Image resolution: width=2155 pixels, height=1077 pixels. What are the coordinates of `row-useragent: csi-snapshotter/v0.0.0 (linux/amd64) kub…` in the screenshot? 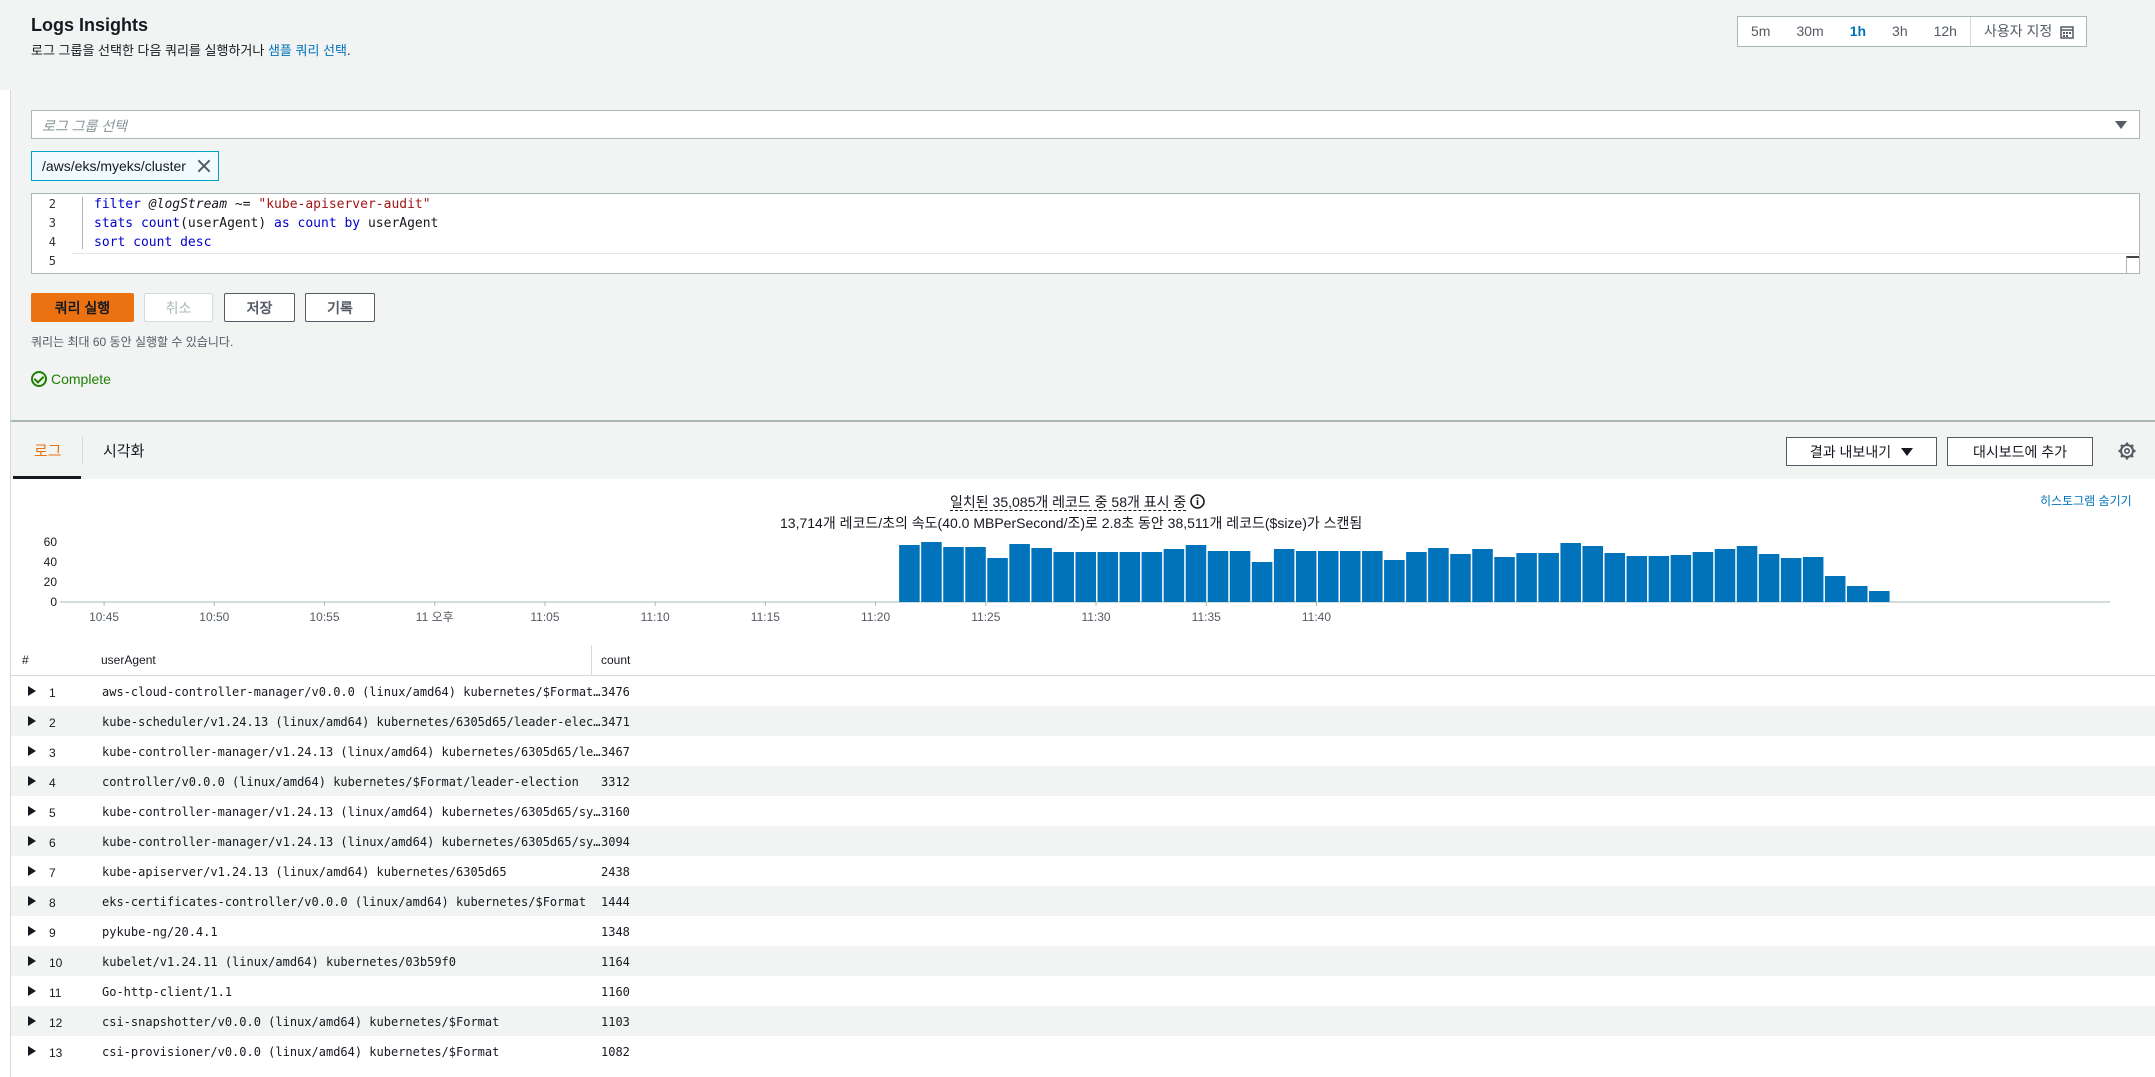 It's located at (301, 1022).